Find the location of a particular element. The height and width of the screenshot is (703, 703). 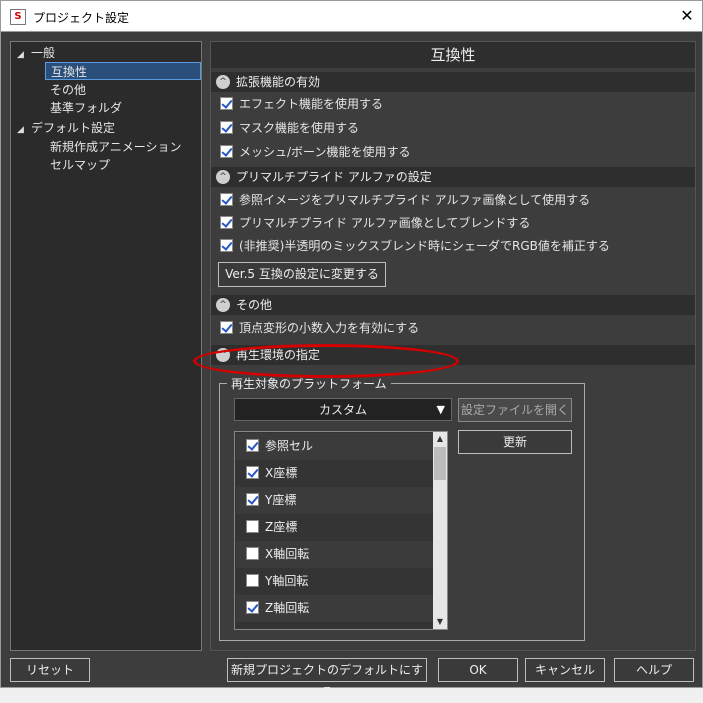

section-other: ^ その他 is located at coordinates (453, 305).